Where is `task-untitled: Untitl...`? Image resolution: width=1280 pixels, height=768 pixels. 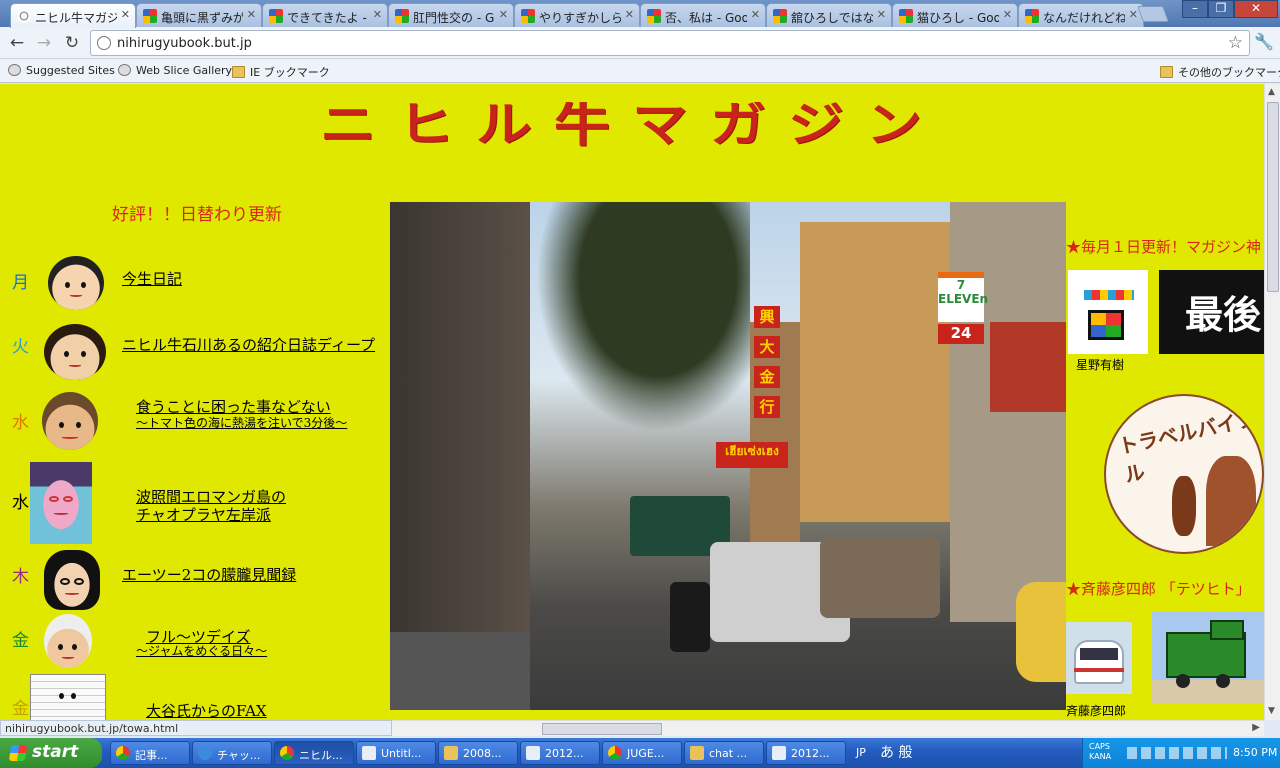 task-untitled: Untitl... is located at coordinates (396, 753).